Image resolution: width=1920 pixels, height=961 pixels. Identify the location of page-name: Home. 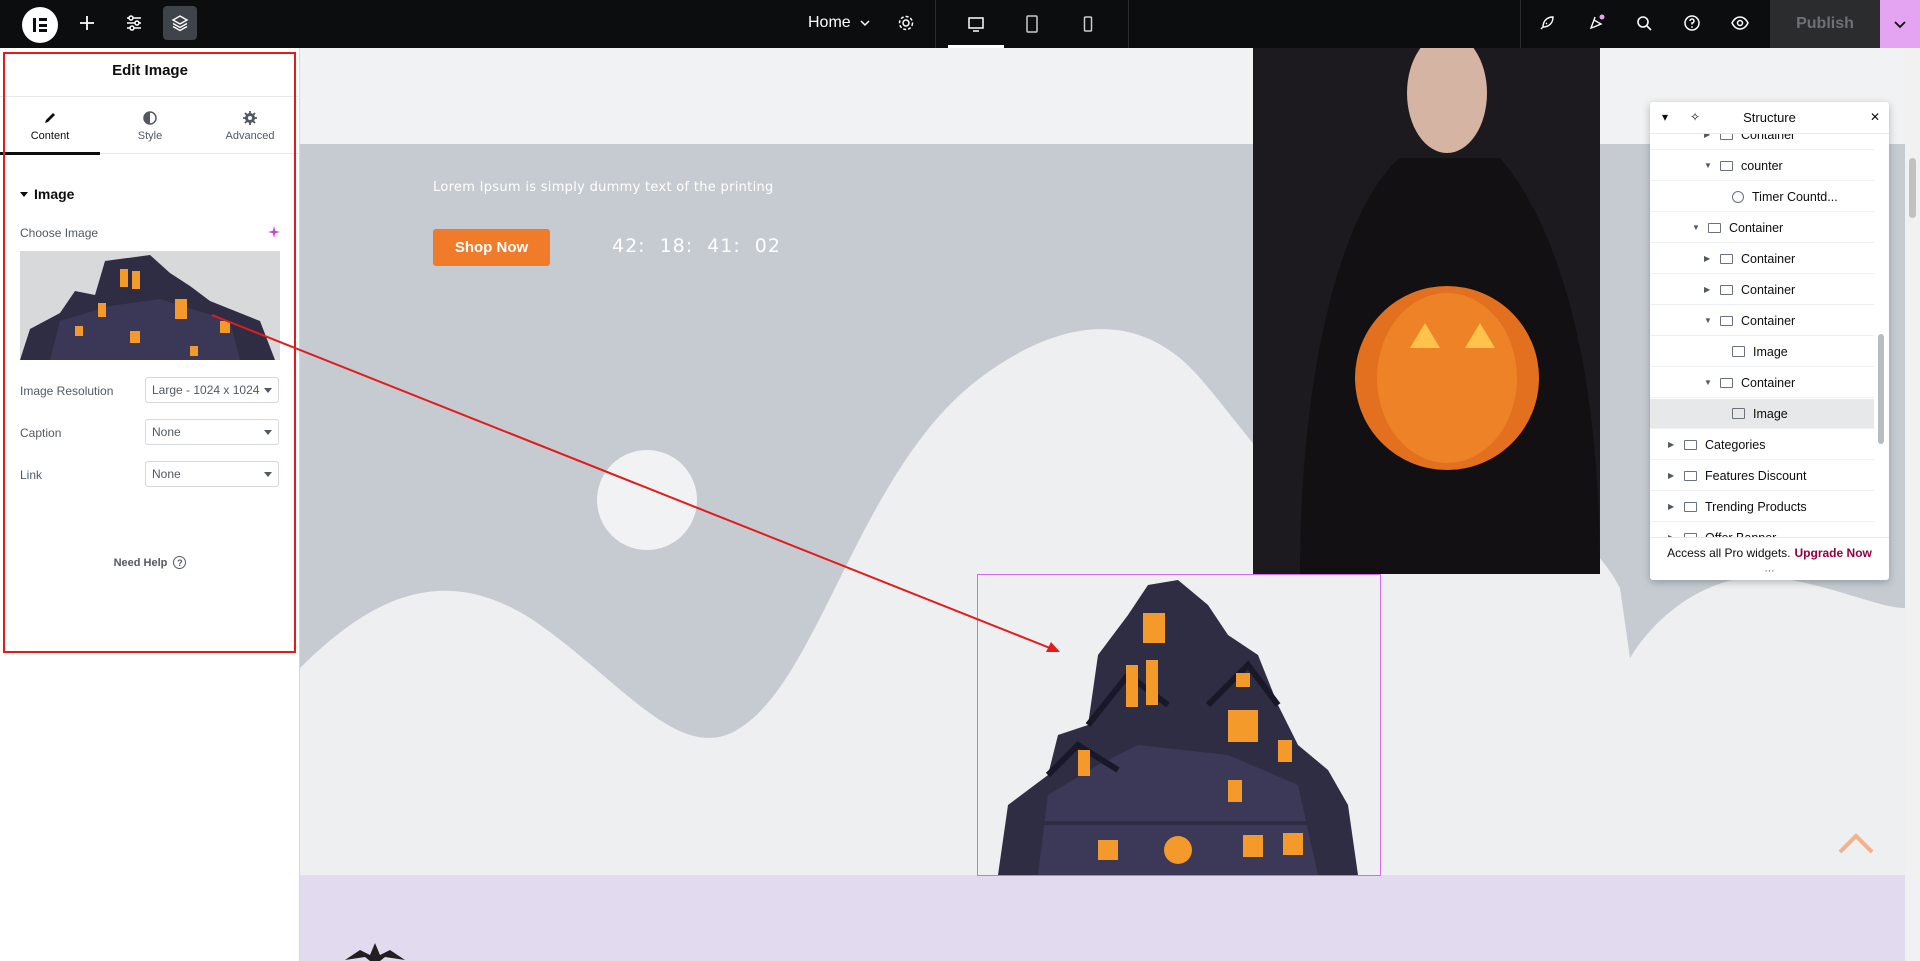
(829, 22).